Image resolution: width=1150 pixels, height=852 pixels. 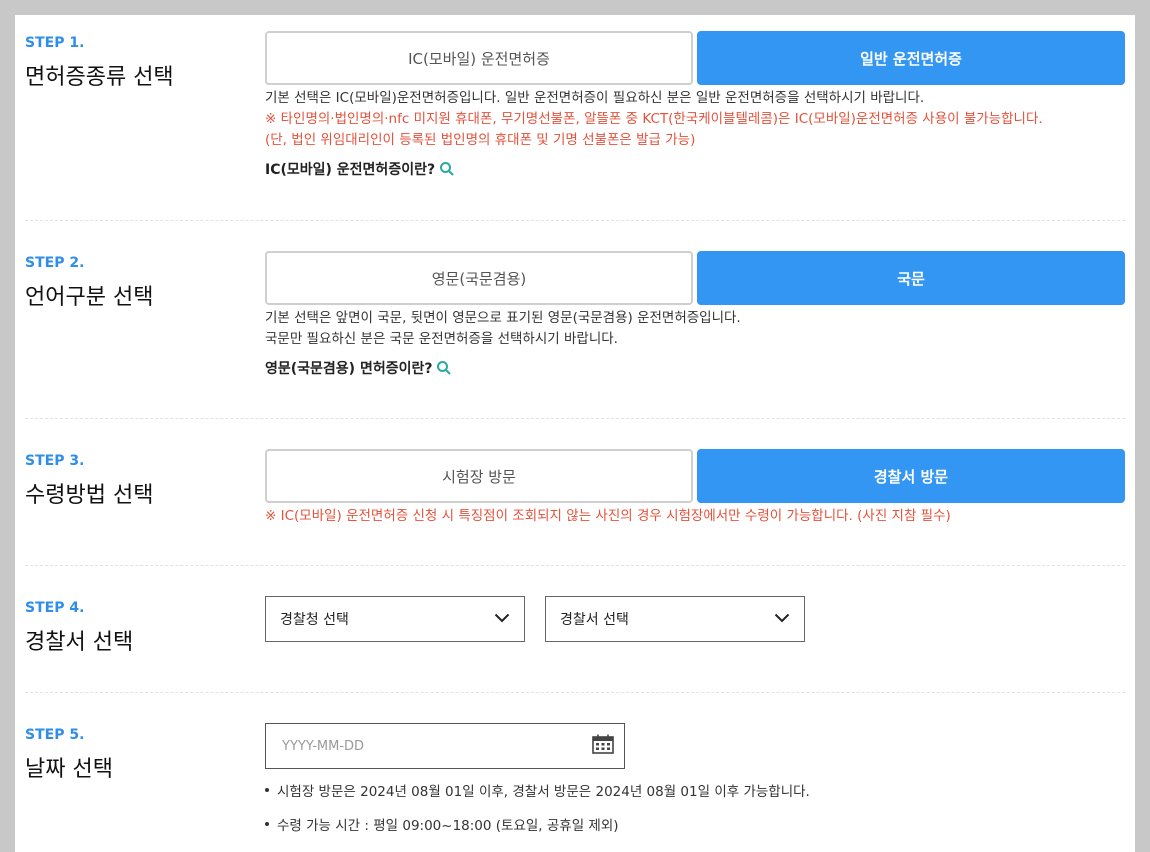 I want to click on calendar-icon, so click(x=603, y=746).